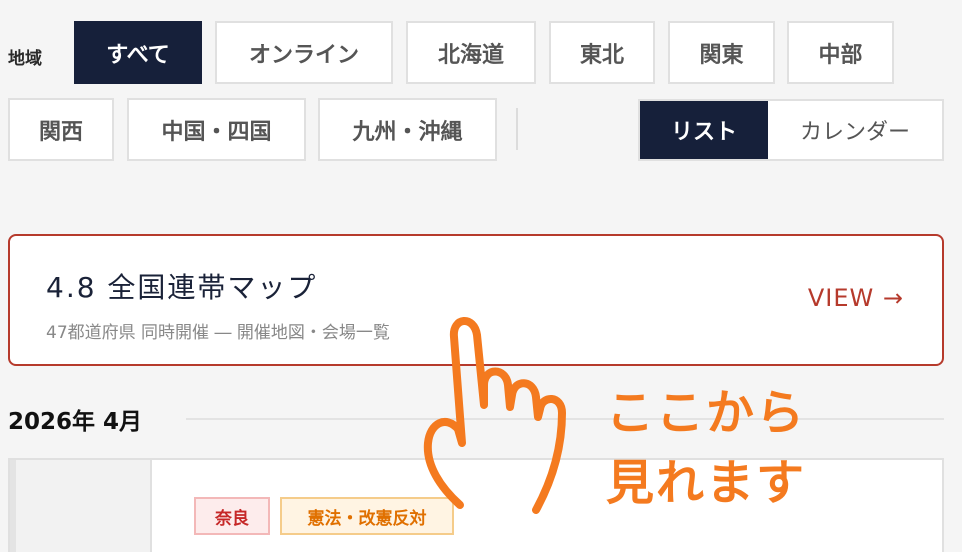 This screenshot has width=962, height=552. Describe the element at coordinates (840, 52) in the screenshot. I see `region-chip-chubu: 中部` at that location.